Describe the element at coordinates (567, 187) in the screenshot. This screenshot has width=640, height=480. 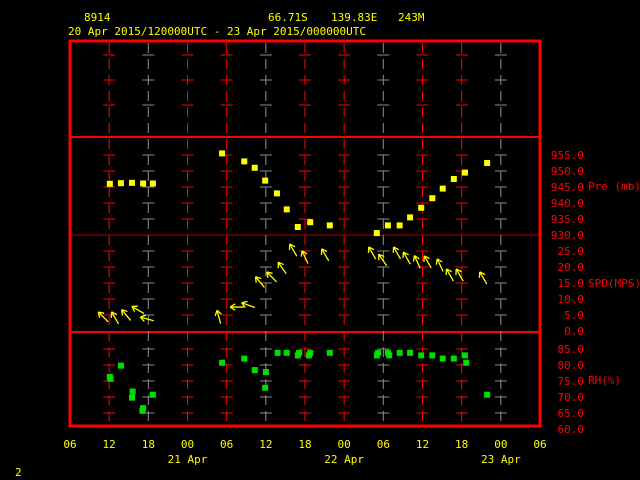
I see `y-tick-label: 945.0` at that location.